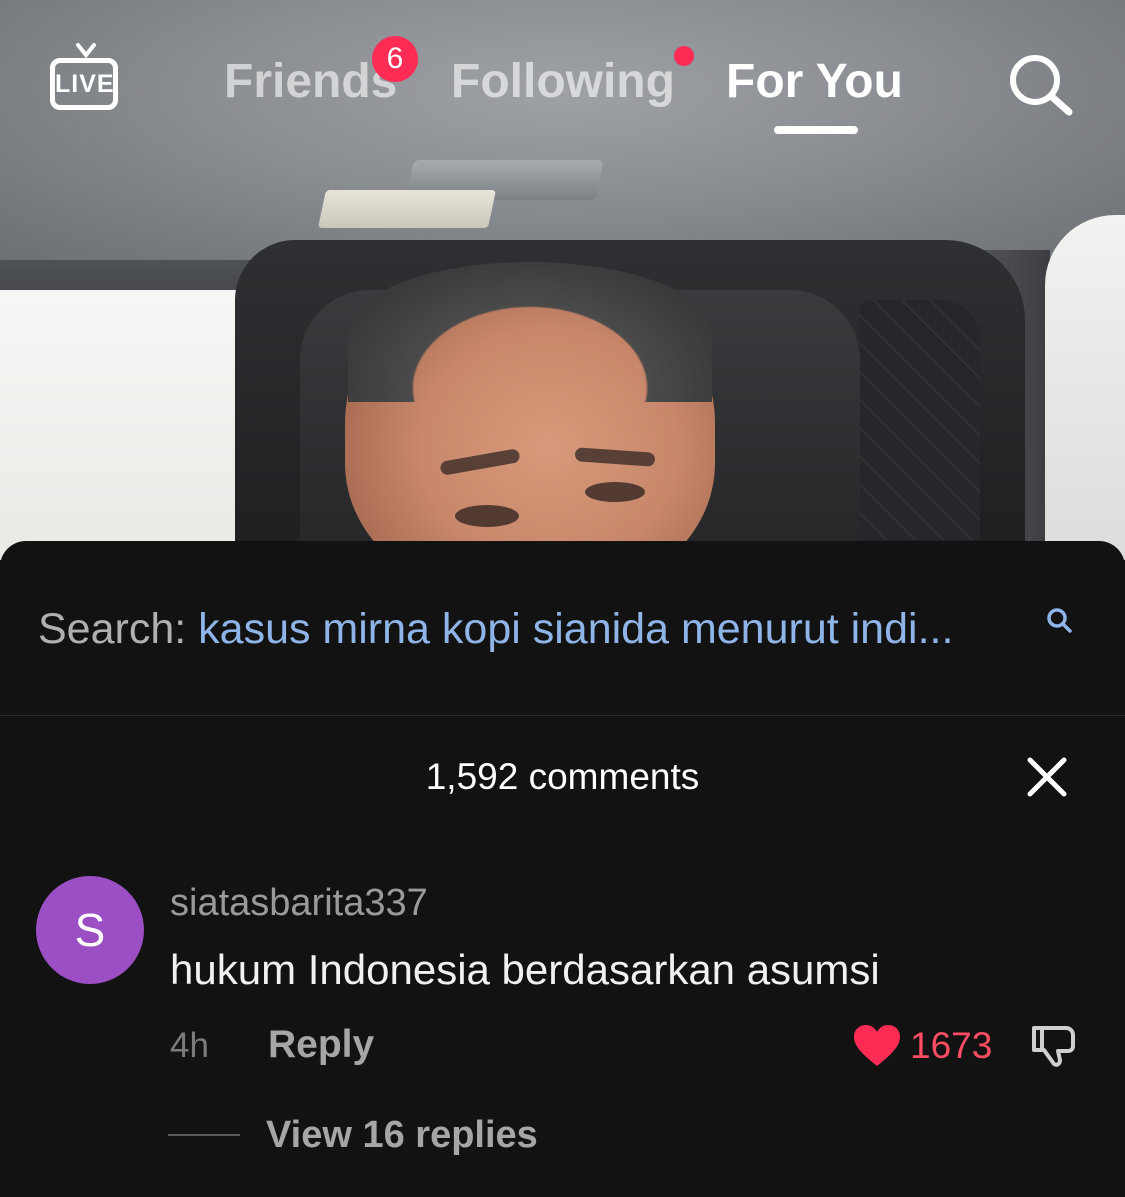 This screenshot has width=1125, height=1197. I want to click on comment-username: siatasbarita337, so click(299, 903).